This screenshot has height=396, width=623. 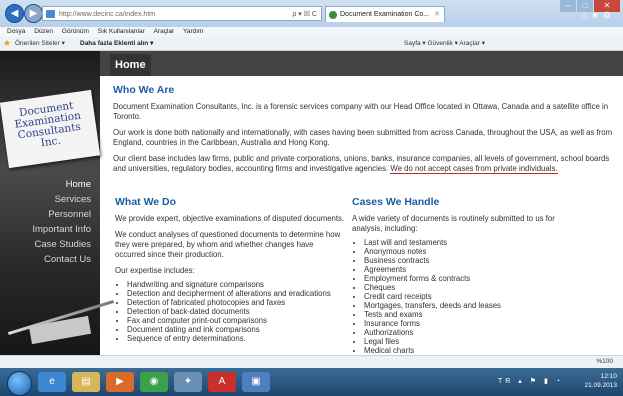 What do you see at coordinates (600, 385) in the screenshot?
I see `clock-date: 21.09.2013` at bounding box center [600, 385].